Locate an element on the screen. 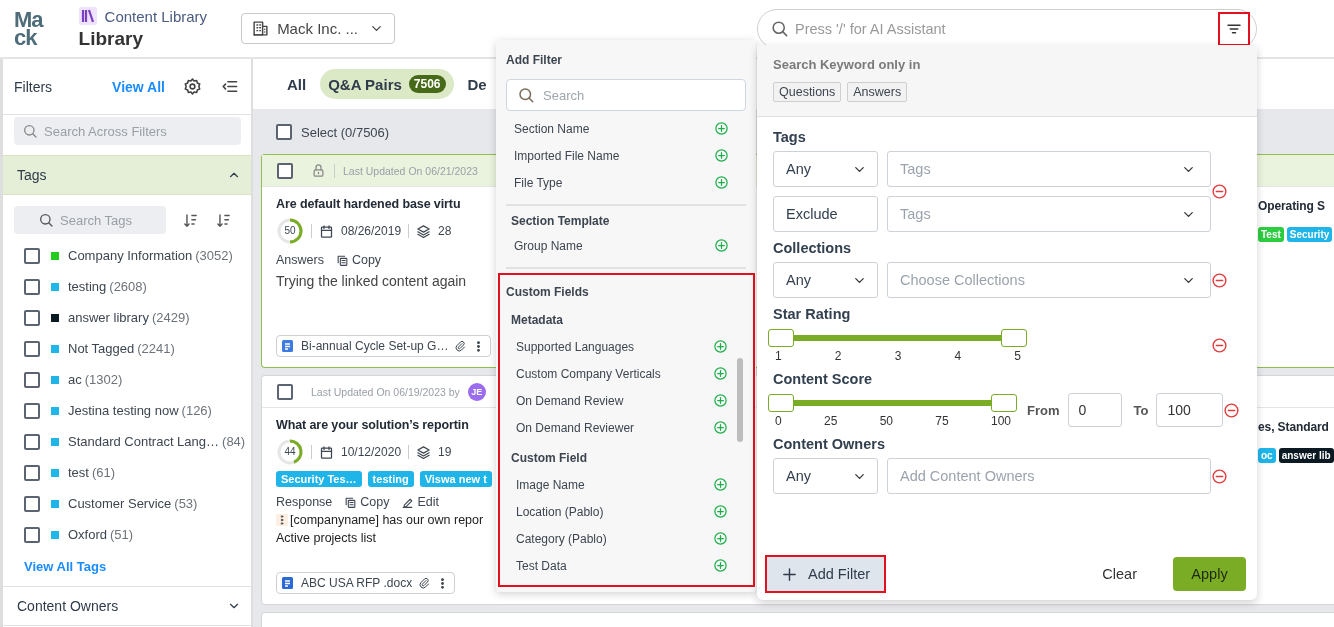 This screenshot has width=1334, height=627. question-title: Operating S is located at coordinates (1296, 206).